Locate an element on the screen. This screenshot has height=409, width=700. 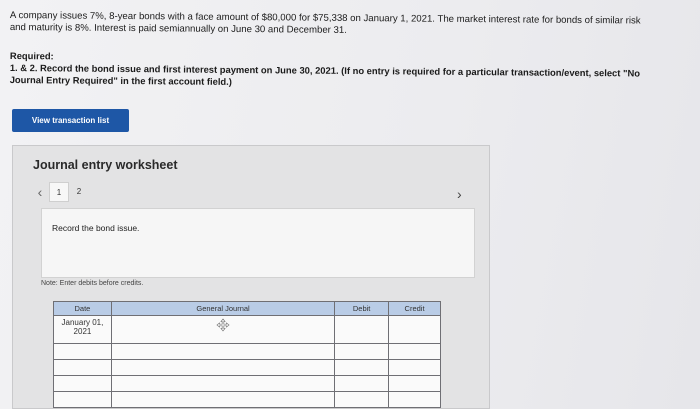
journal-header-row: Date General Journal Debit Credit is located at coordinates (247, 308).